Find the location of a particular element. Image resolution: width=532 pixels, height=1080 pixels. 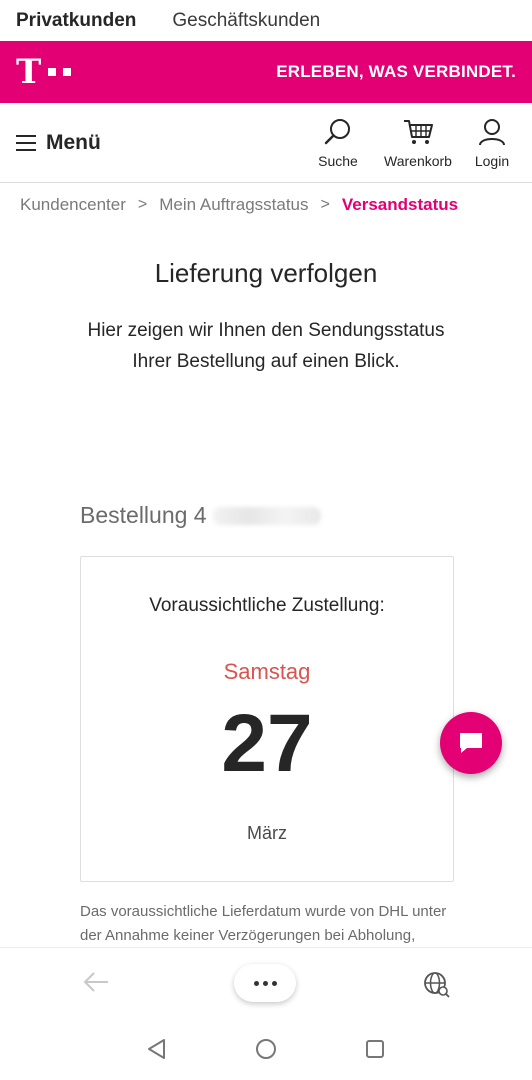

order-number-redacted is located at coordinates (266, 515).